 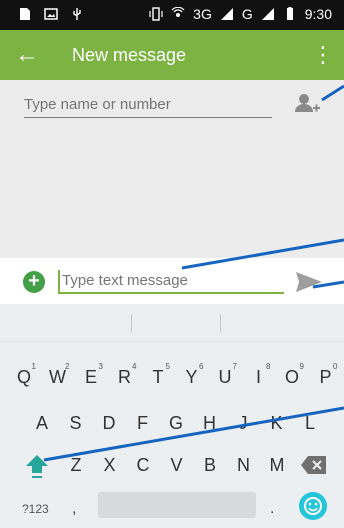 I want to click on key-label: S, so click(x=75, y=423).